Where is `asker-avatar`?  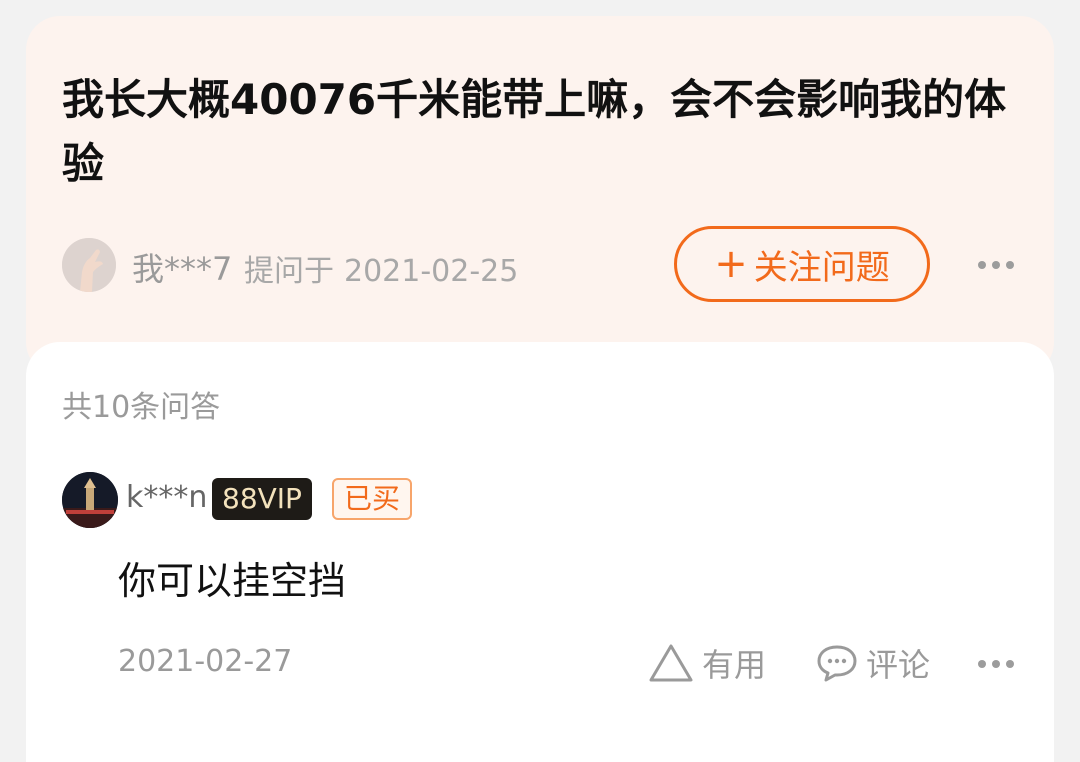
asker-avatar is located at coordinates (89, 265).